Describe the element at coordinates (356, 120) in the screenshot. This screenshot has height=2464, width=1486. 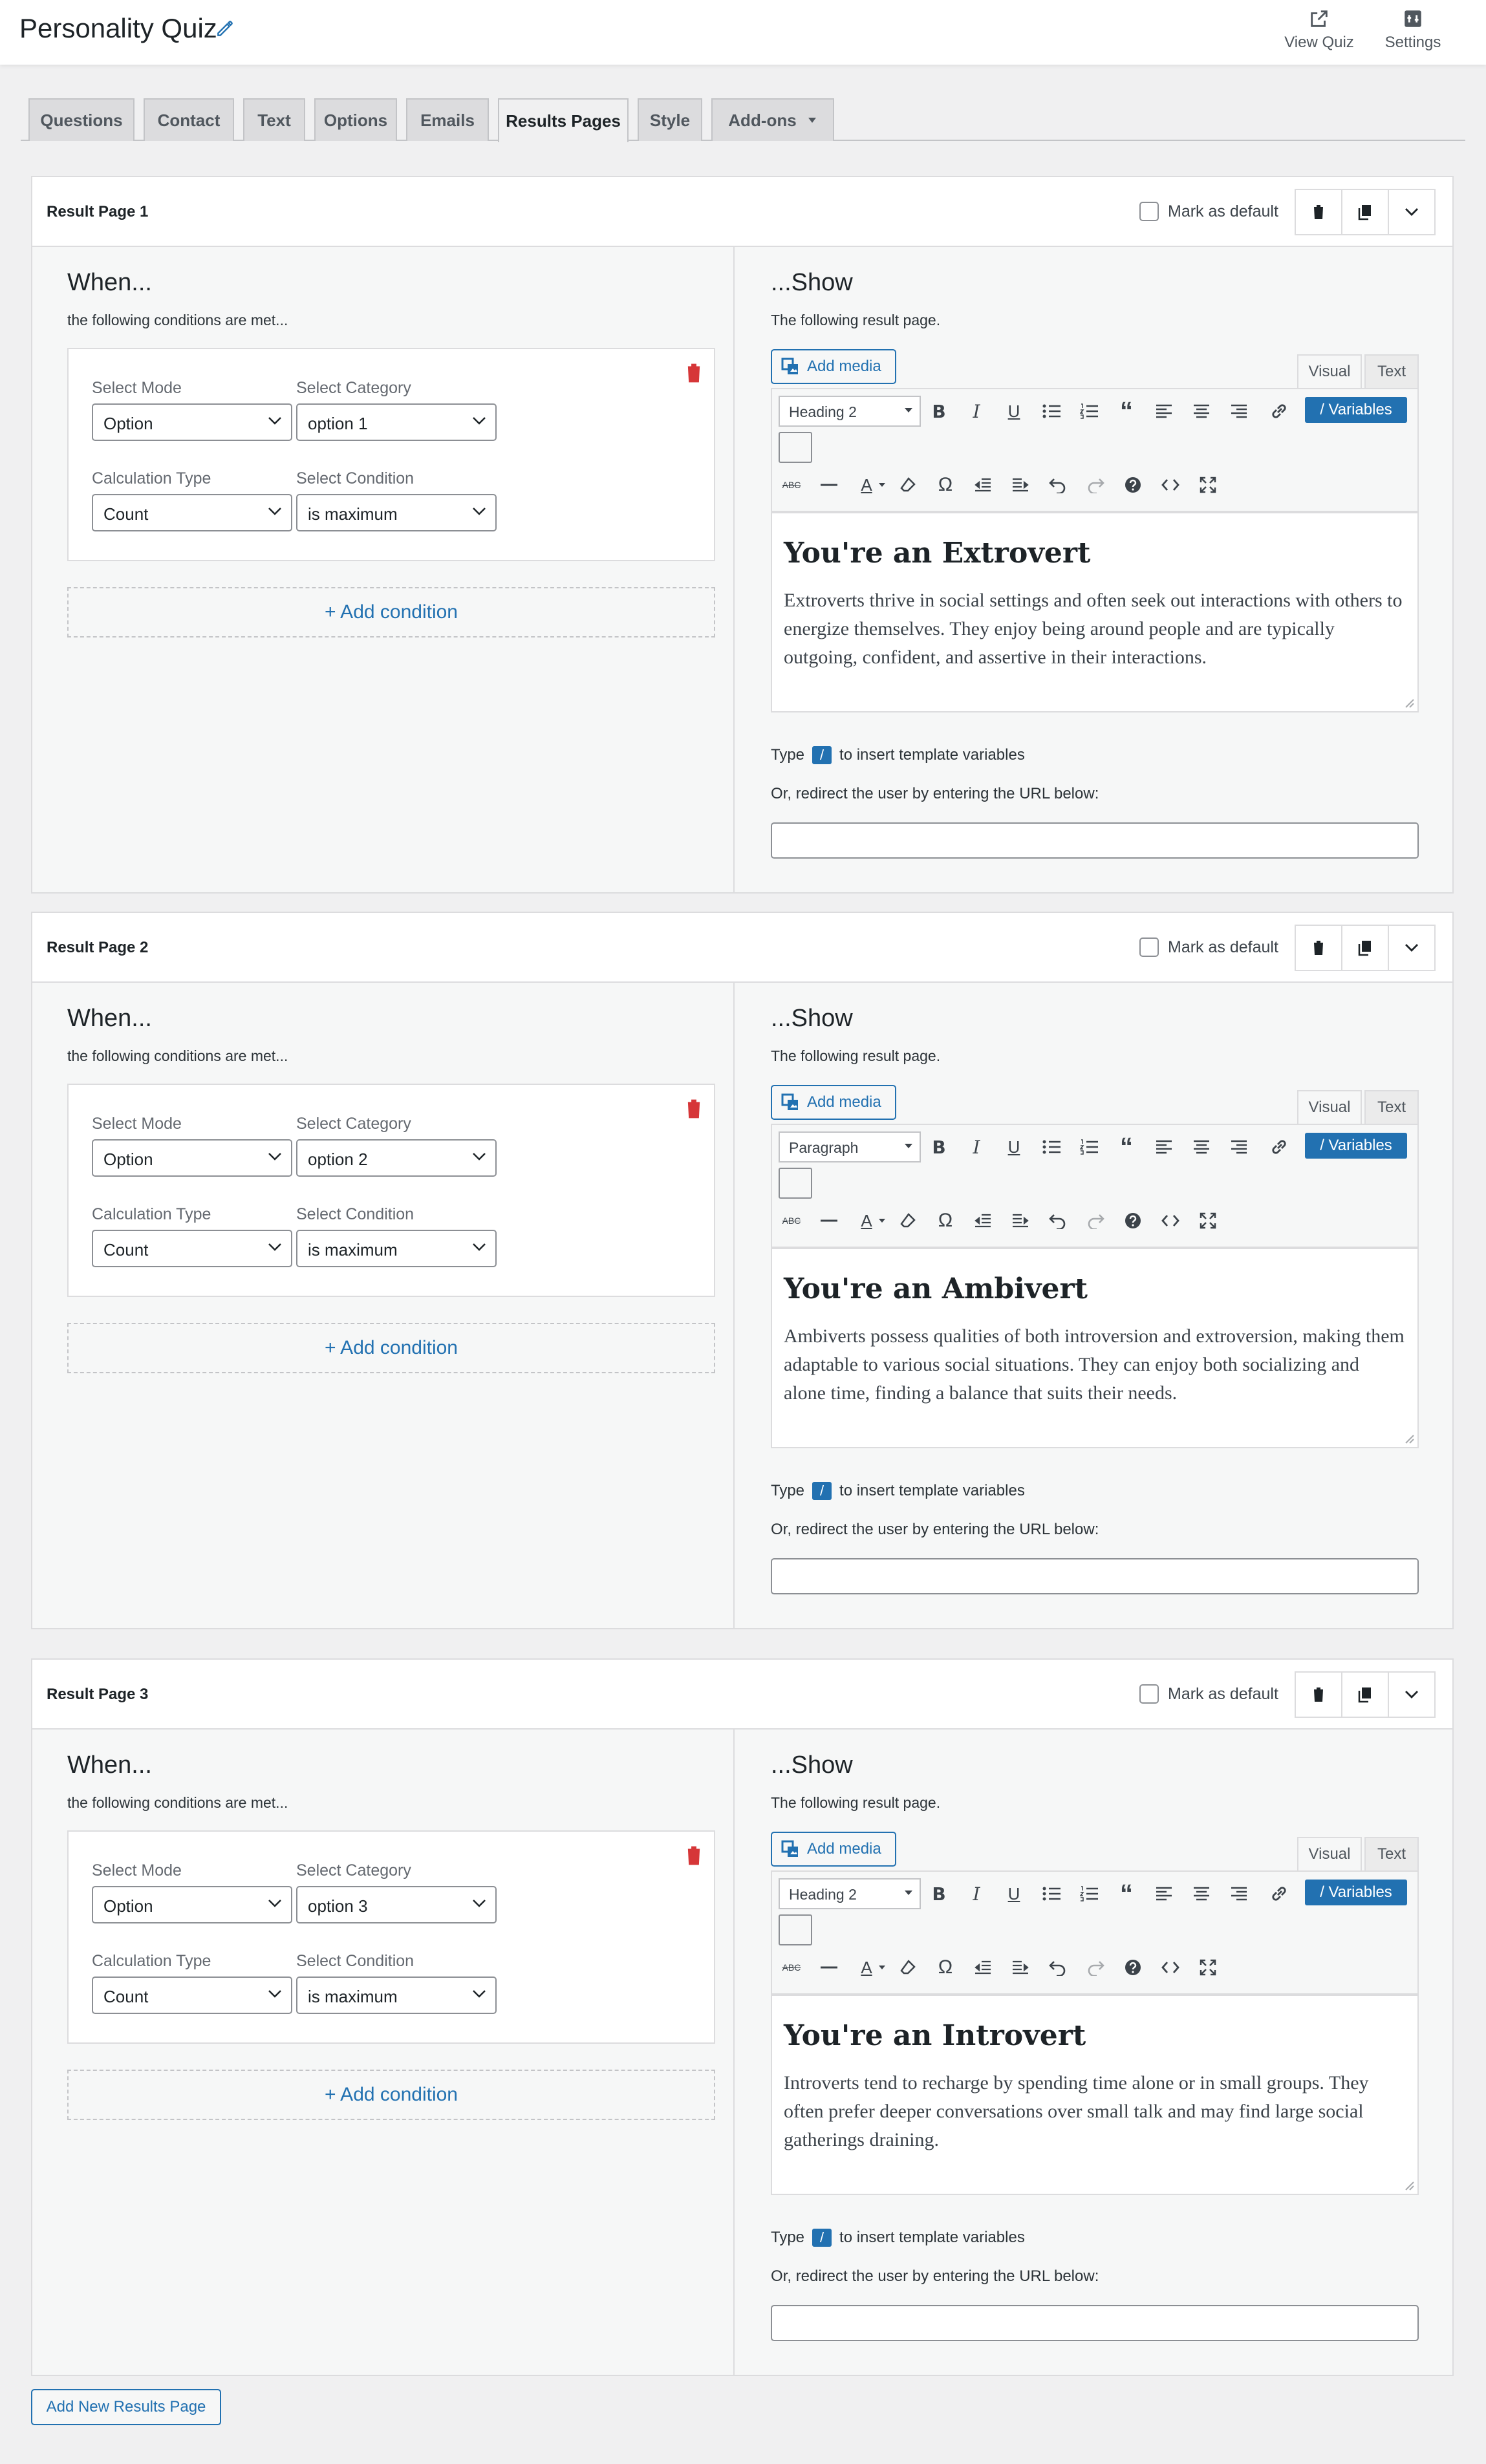
I see `tab-options: Options` at that location.